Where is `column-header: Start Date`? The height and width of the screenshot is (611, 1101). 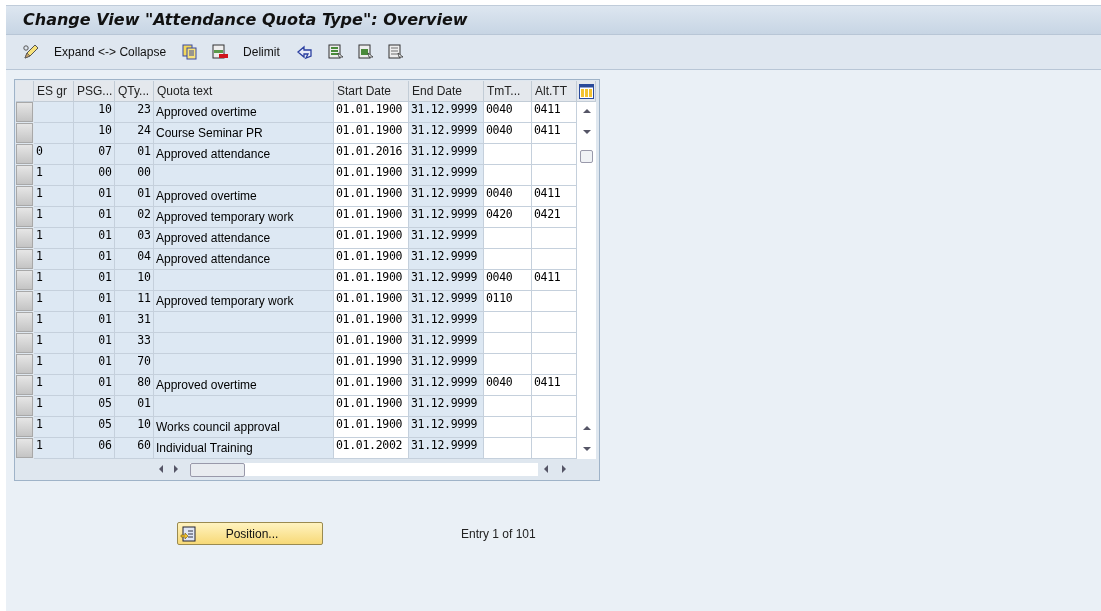
column-header: Start Date is located at coordinates (371, 91).